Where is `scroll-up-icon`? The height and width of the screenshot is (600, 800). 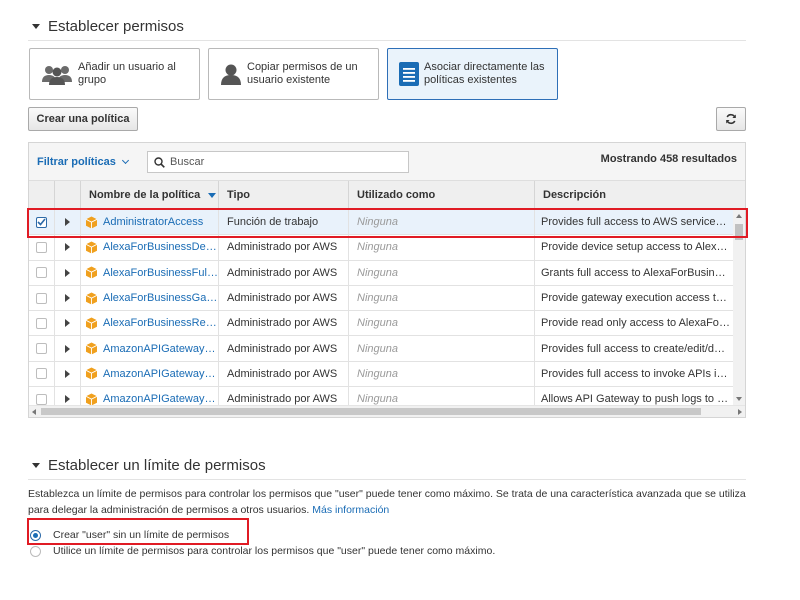 scroll-up-icon is located at coordinates (739, 216).